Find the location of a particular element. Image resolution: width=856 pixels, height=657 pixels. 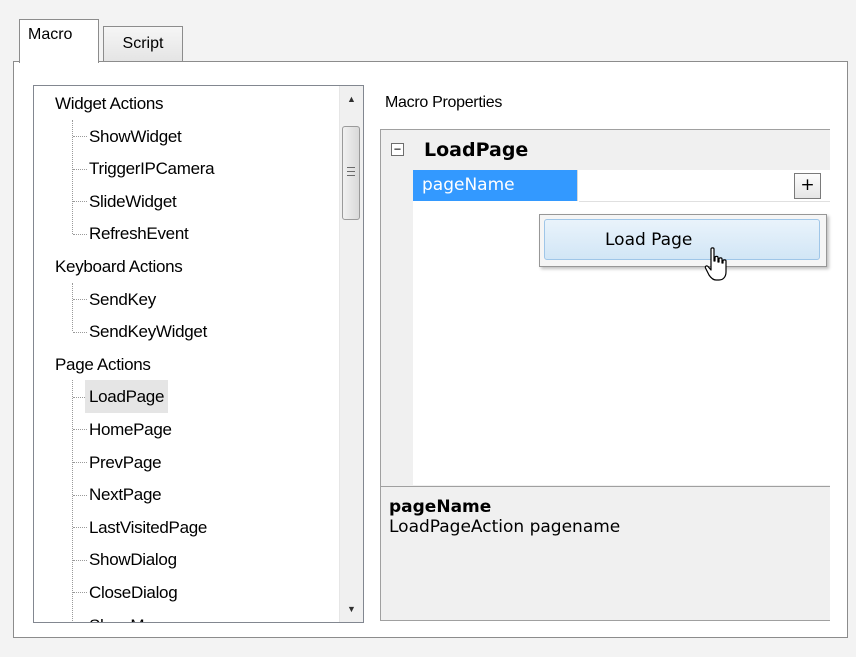

property-name-cell: pageName is located at coordinates (495, 185).